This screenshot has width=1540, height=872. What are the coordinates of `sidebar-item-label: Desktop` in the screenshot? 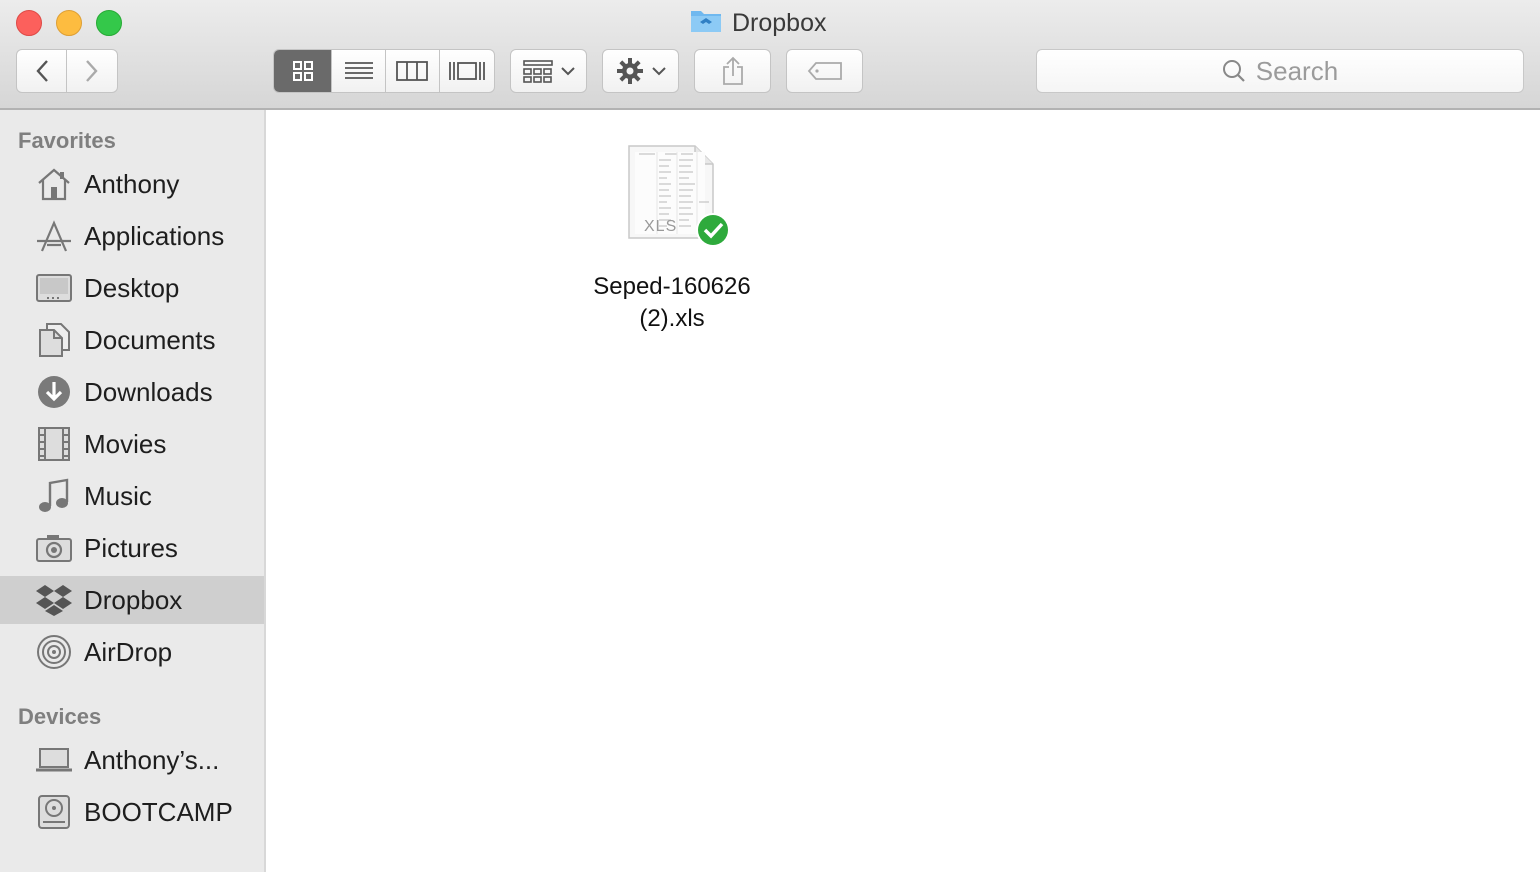 It's located at (132, 287).